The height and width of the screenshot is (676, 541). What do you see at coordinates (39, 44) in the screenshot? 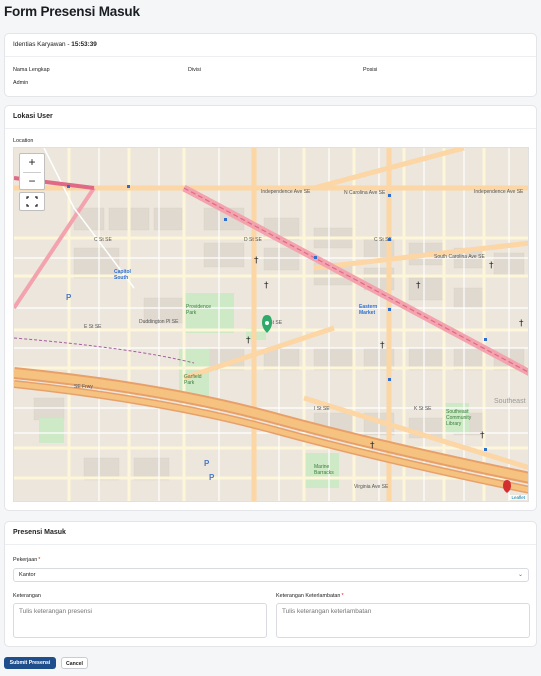
I see `identity-heading: Identias Karyawan` at bounding box center [39, 44].